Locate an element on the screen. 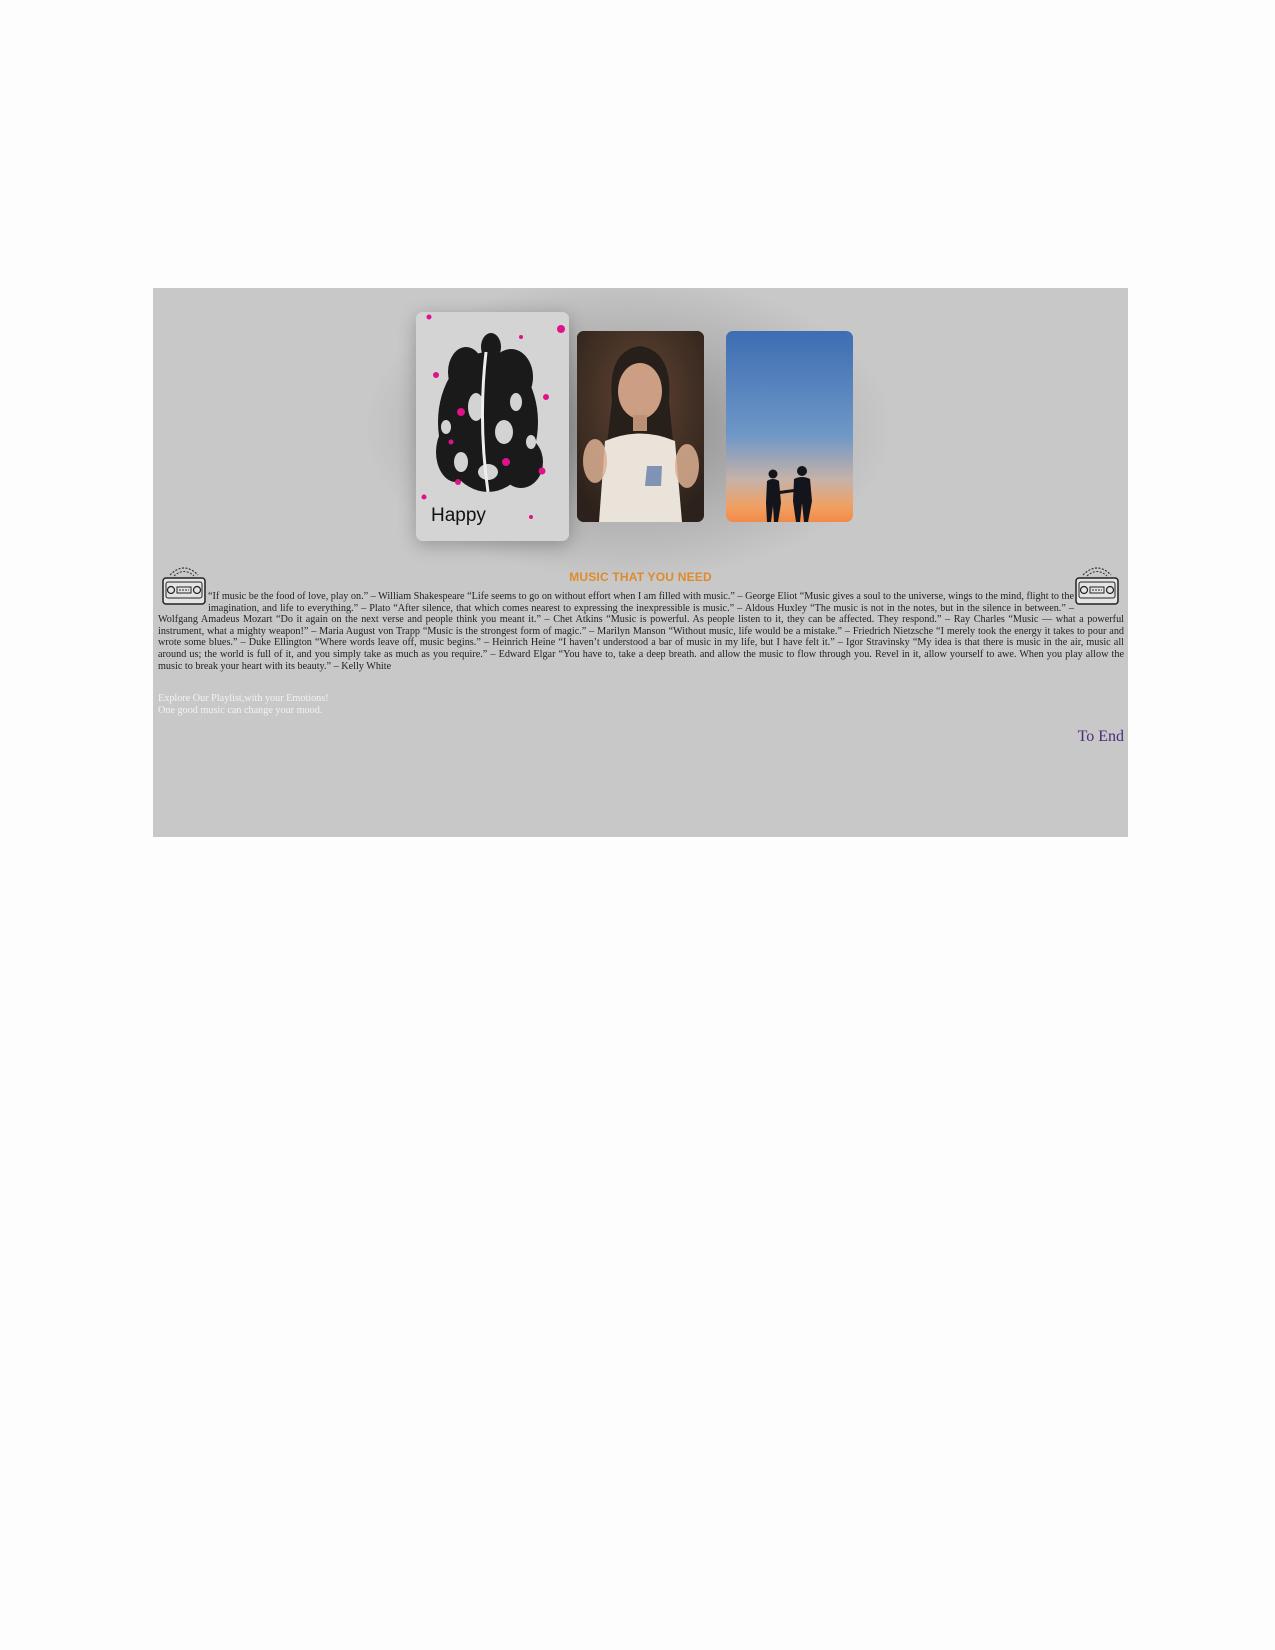 The width and height of the screenshot is (1275, 1650). radio-spacer-left is located at coordinates (183, 597).